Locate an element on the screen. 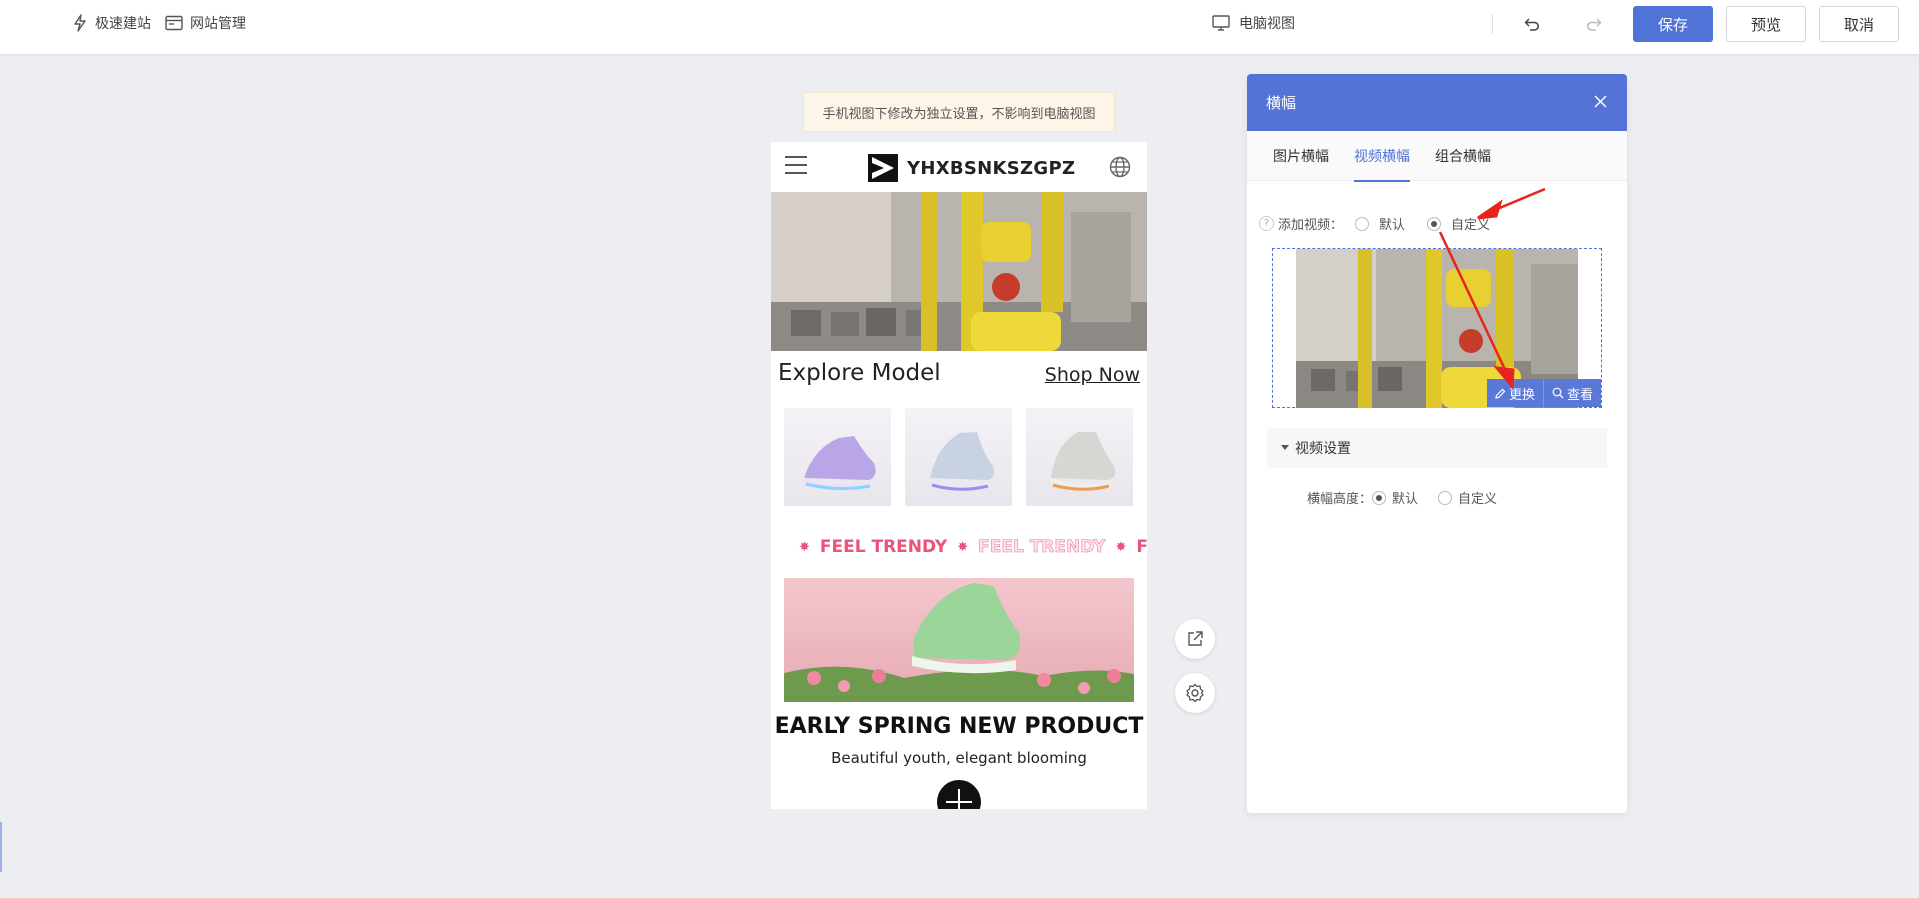 The height and width of the screenshot is (898, 1919). left-edge-marker is located at coordinates (1, 847).